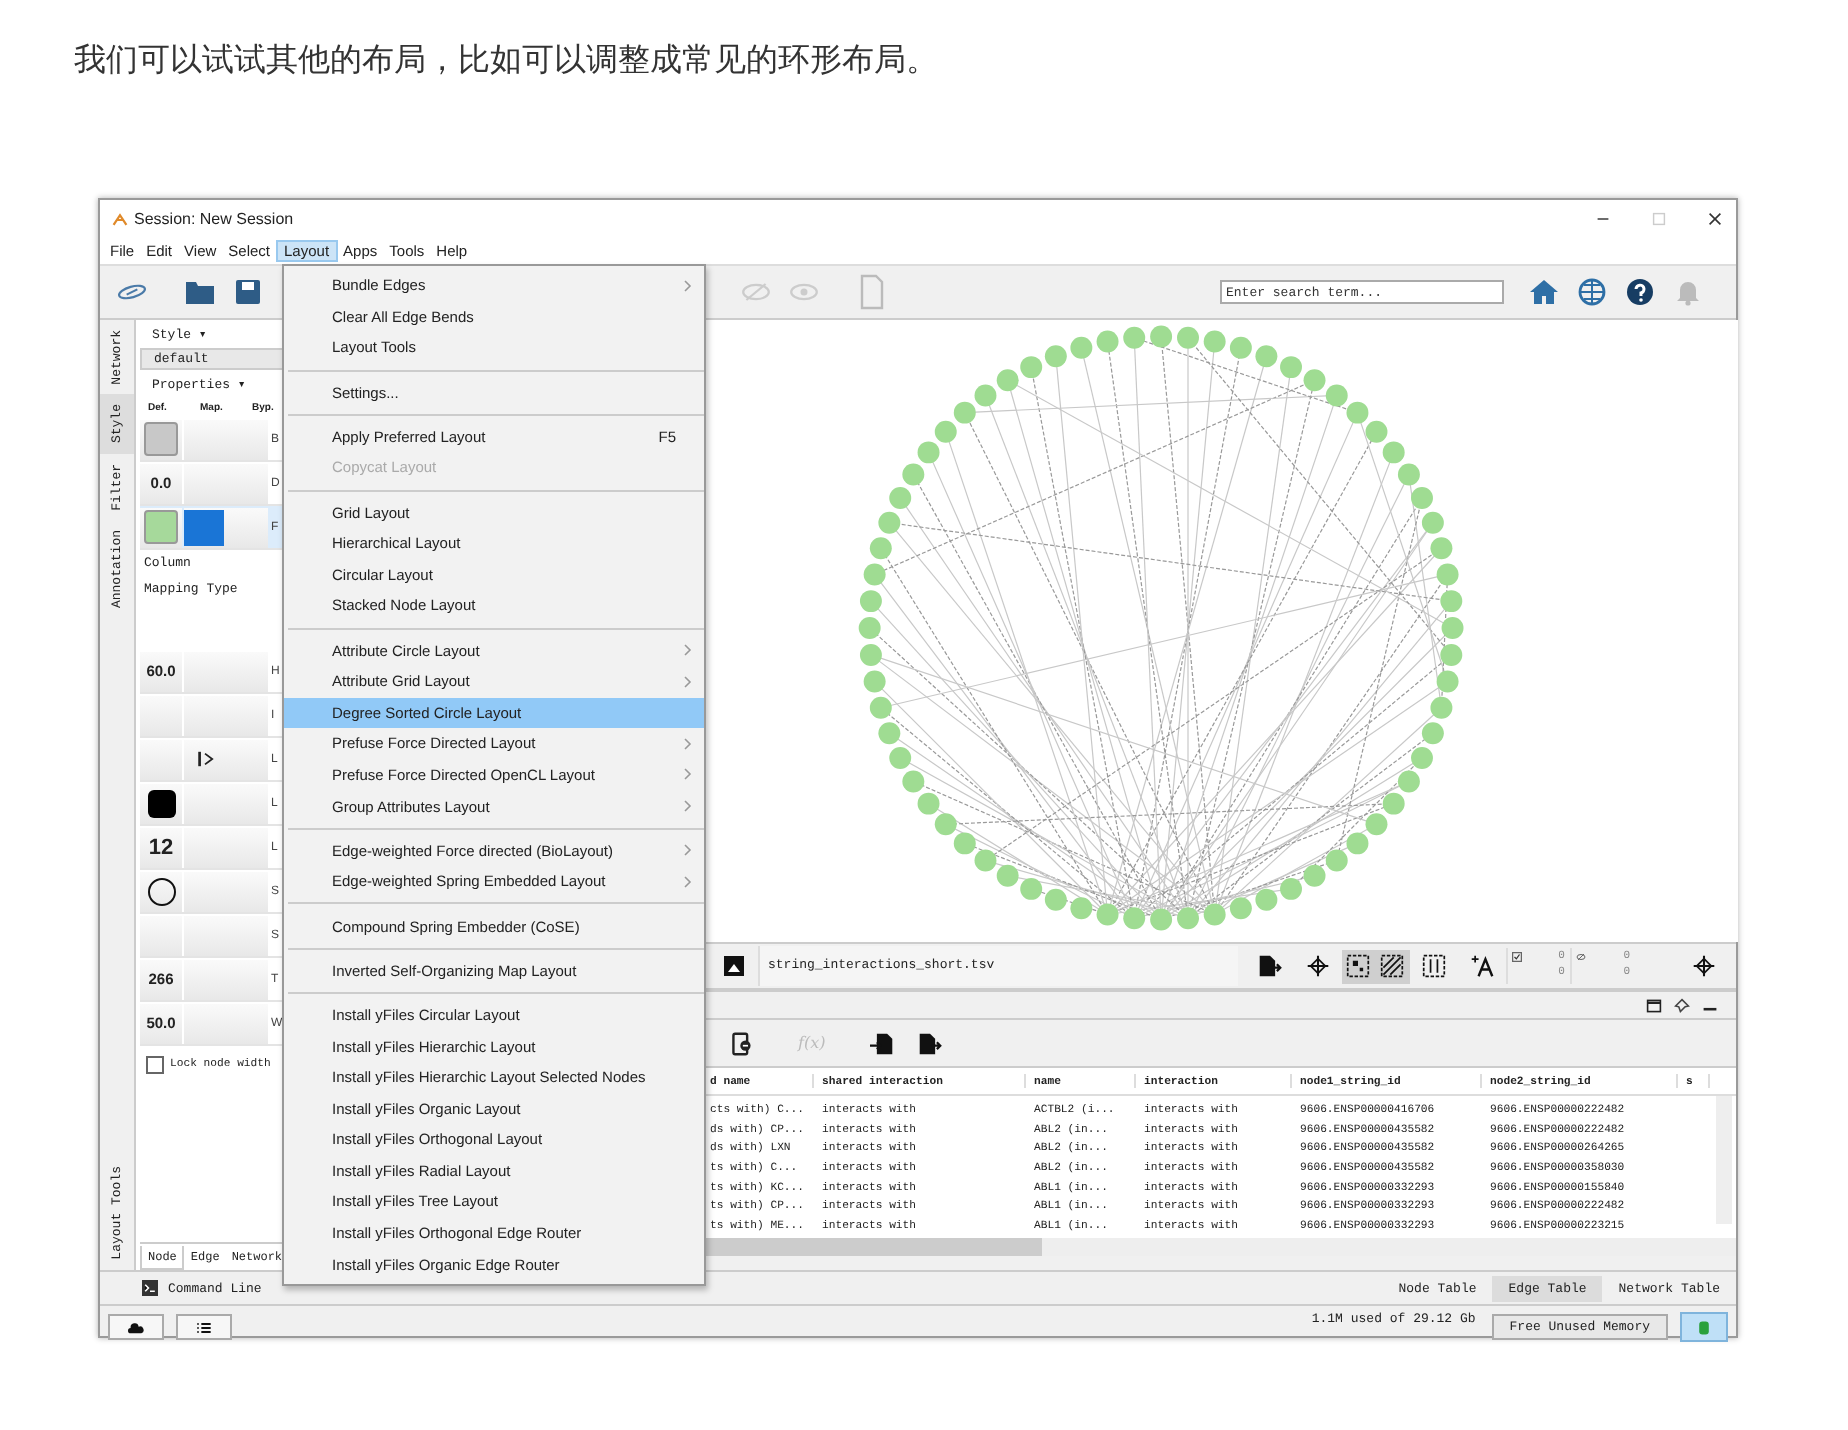 This screenshot has height=1430, width=1848. What do you see at coordinates (214, 219) in the screenshot?
I see `window-title: Session: New Session` at bounding box center [214, 219].